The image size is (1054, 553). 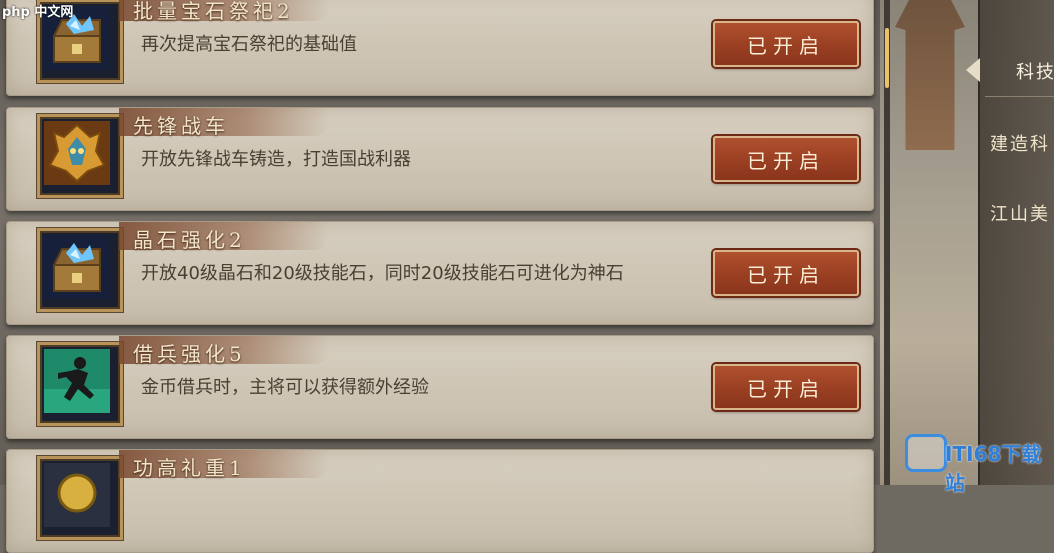 I want to click on medal-icon, so click(x=80, y=498).